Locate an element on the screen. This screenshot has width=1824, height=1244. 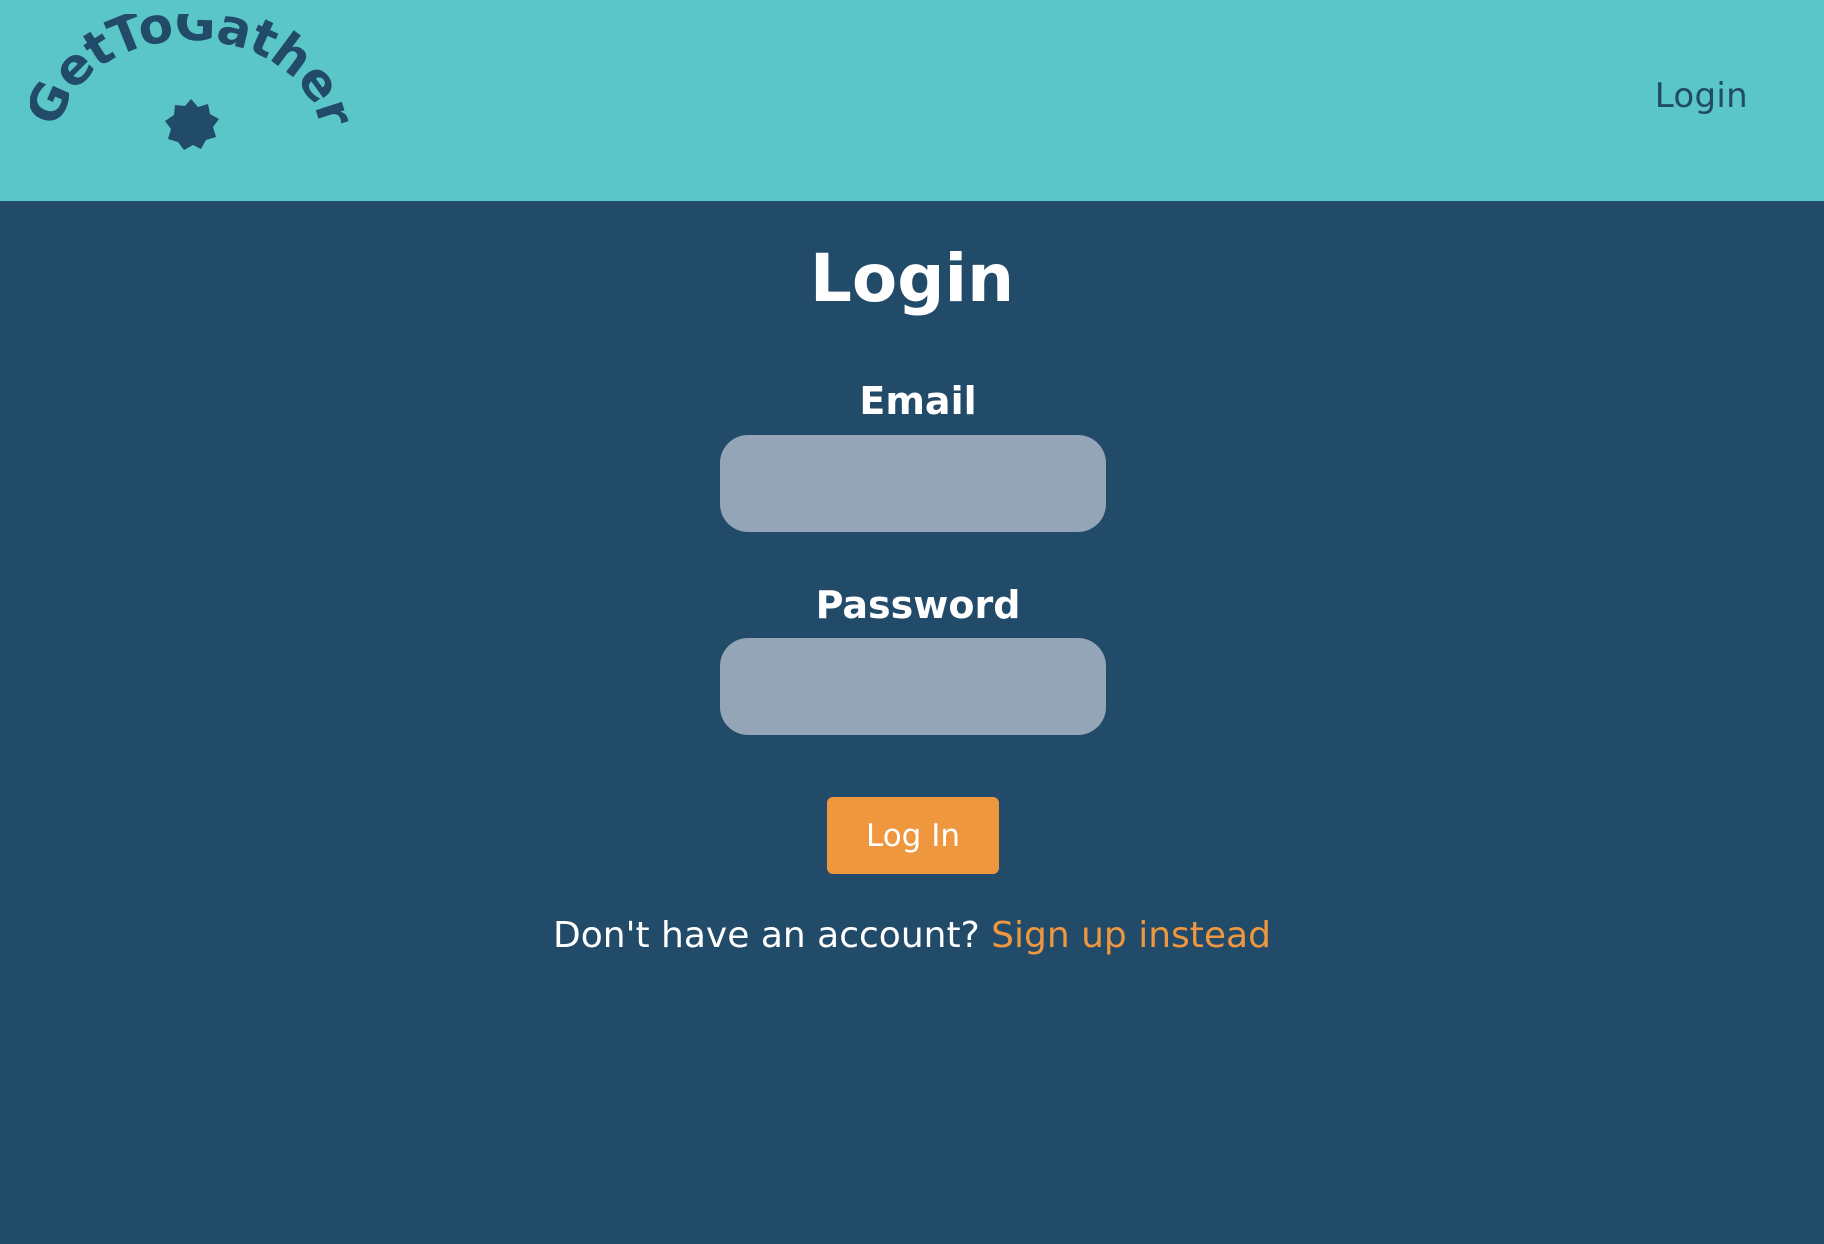
log-in-button: Log In is located at coordinates (913, 835).